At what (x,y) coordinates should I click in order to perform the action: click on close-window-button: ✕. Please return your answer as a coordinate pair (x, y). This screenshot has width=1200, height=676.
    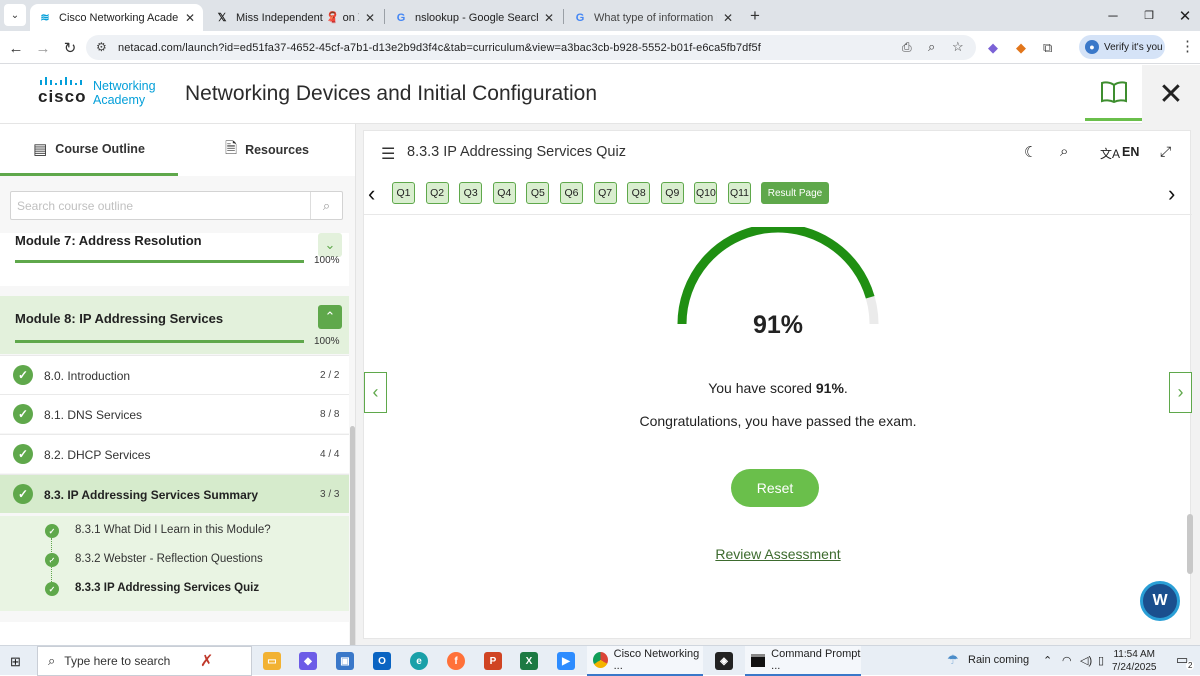
    Looking at the image, I should click on (1181, 15).